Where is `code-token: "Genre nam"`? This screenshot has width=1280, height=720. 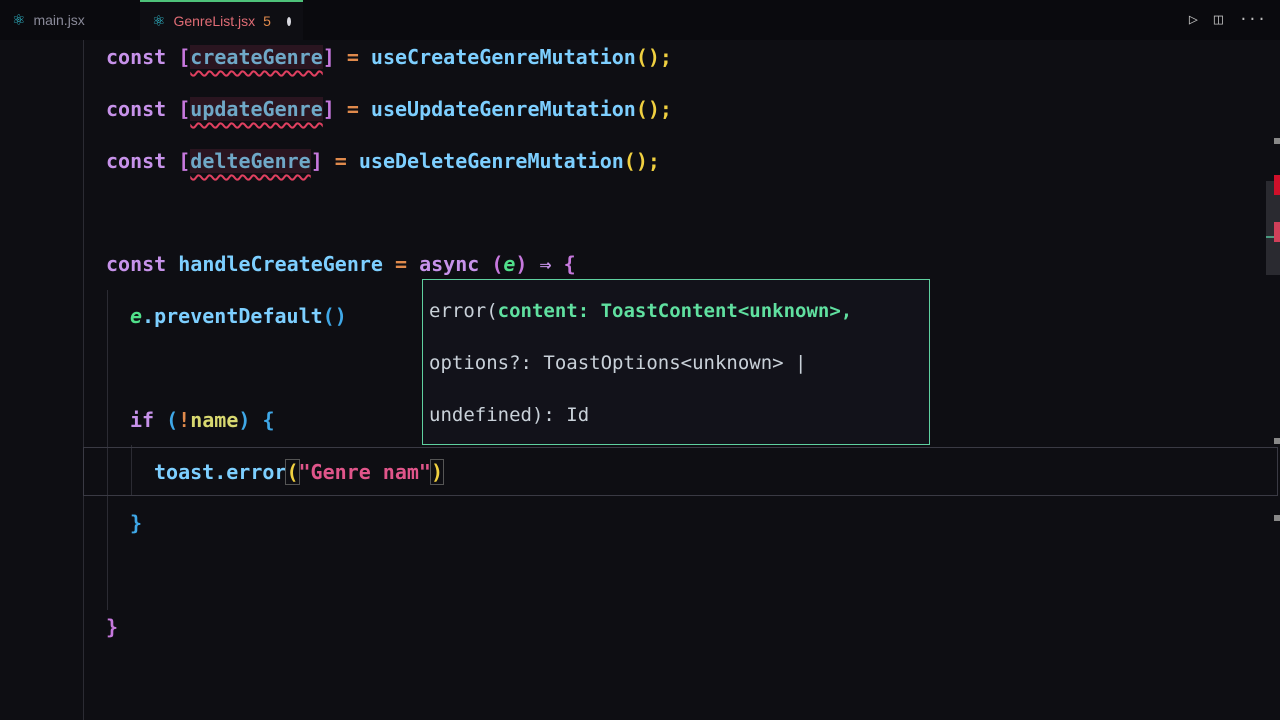 code-token: "Genre nam" is located at coordinates (364, 472).